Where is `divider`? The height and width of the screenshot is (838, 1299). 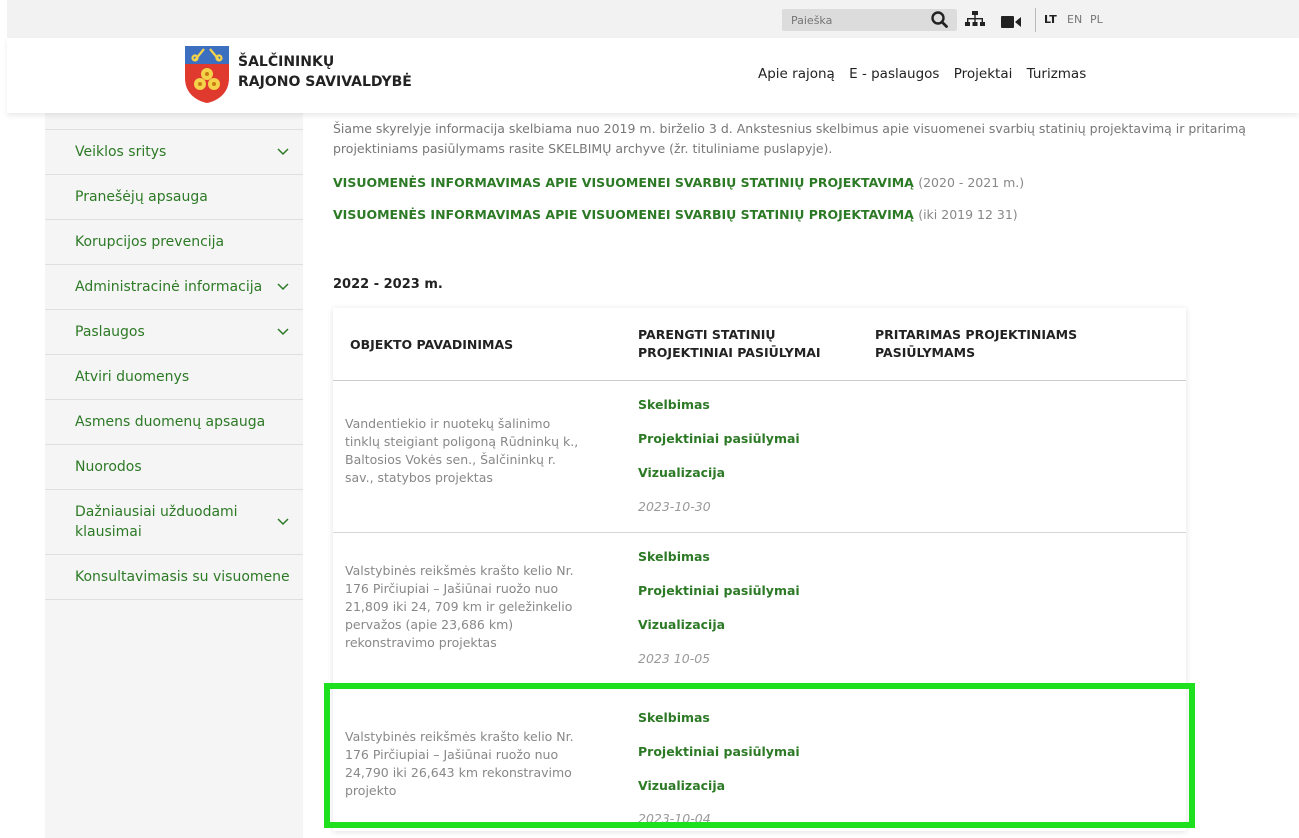 divider is located at coordinates (1035, 20).